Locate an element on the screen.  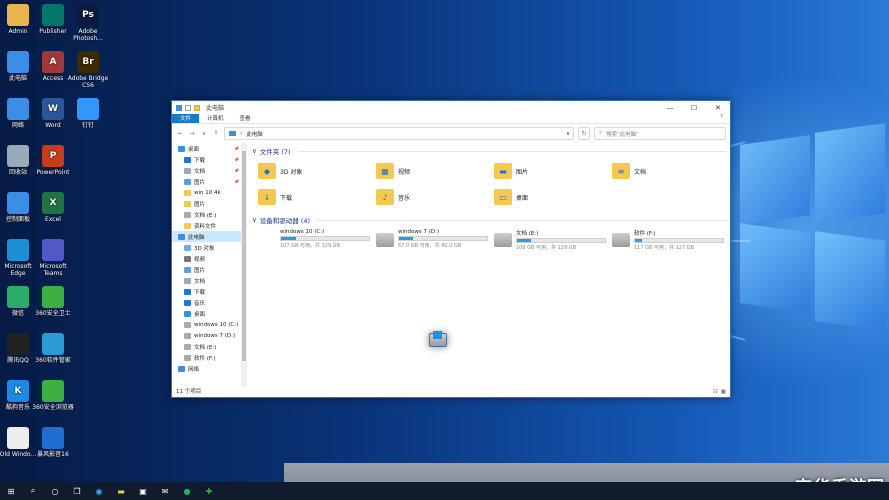
drive-label: 软件 (F:) is located at coordinates (645, 234).